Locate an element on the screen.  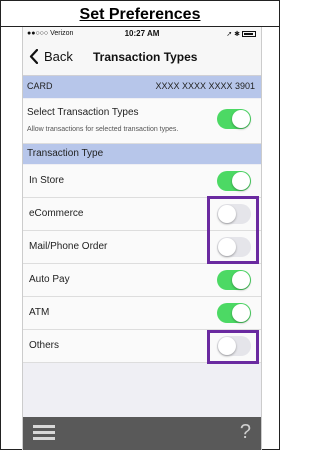
card-label: CARD is located at coordinates (40, 86).